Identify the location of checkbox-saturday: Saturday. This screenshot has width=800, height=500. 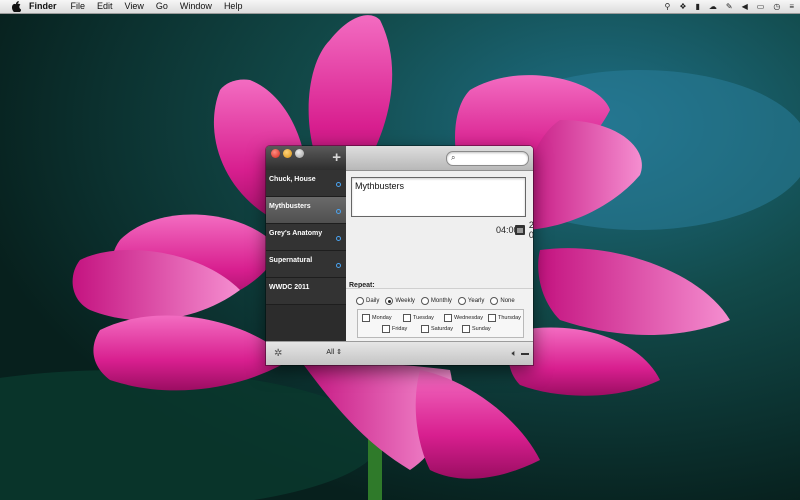
(437, 329).